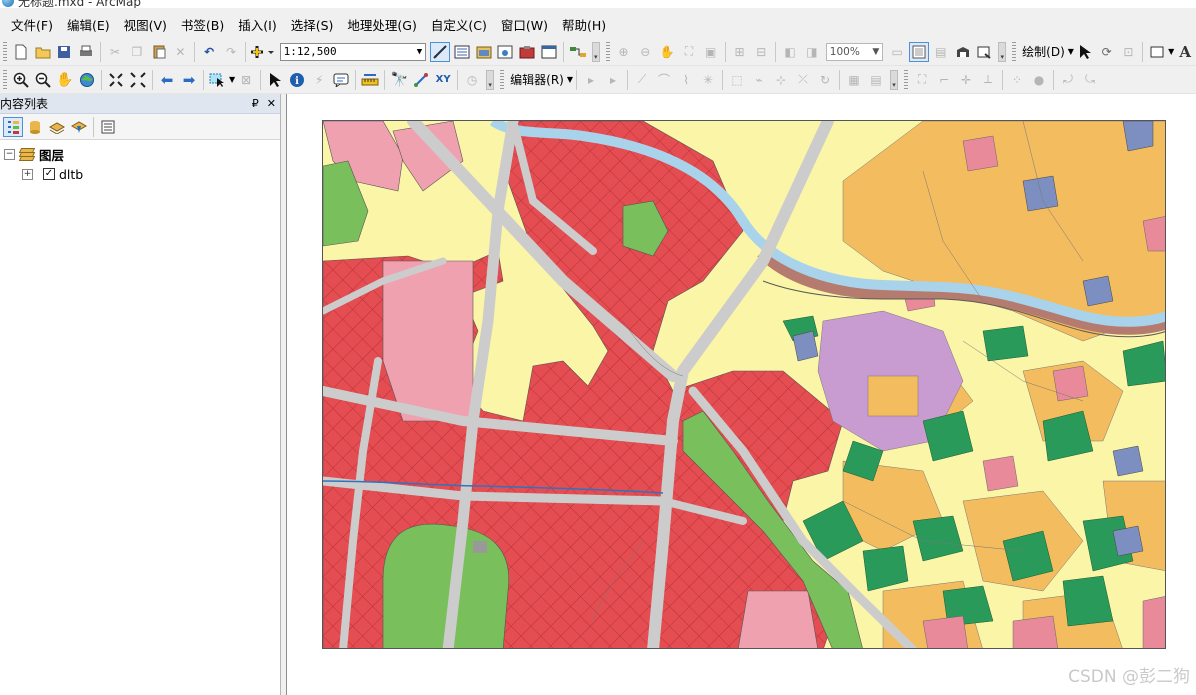  Describe the element at coordinates (21, 52) in the screenshot. I see `new-document-icon` at that location.